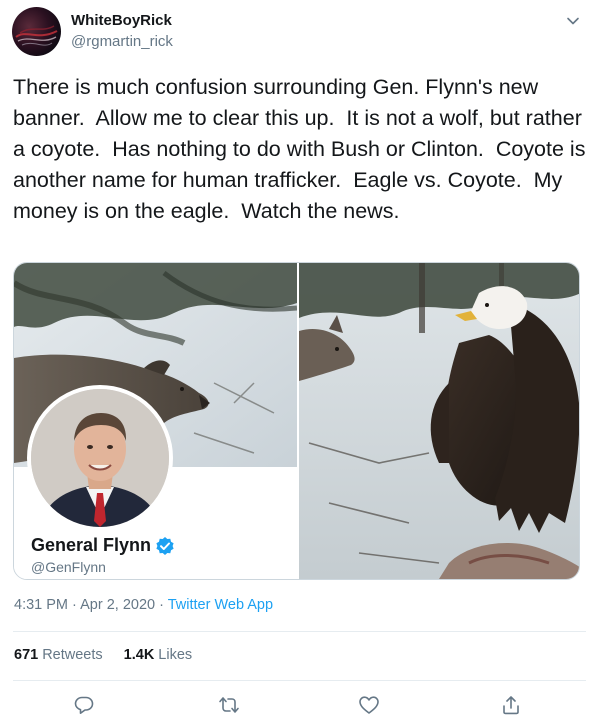 This screenshot has width=599, height=726. Describe the element at coordinates (511, 705) in the screenshot. I see `share-icon` at that location.